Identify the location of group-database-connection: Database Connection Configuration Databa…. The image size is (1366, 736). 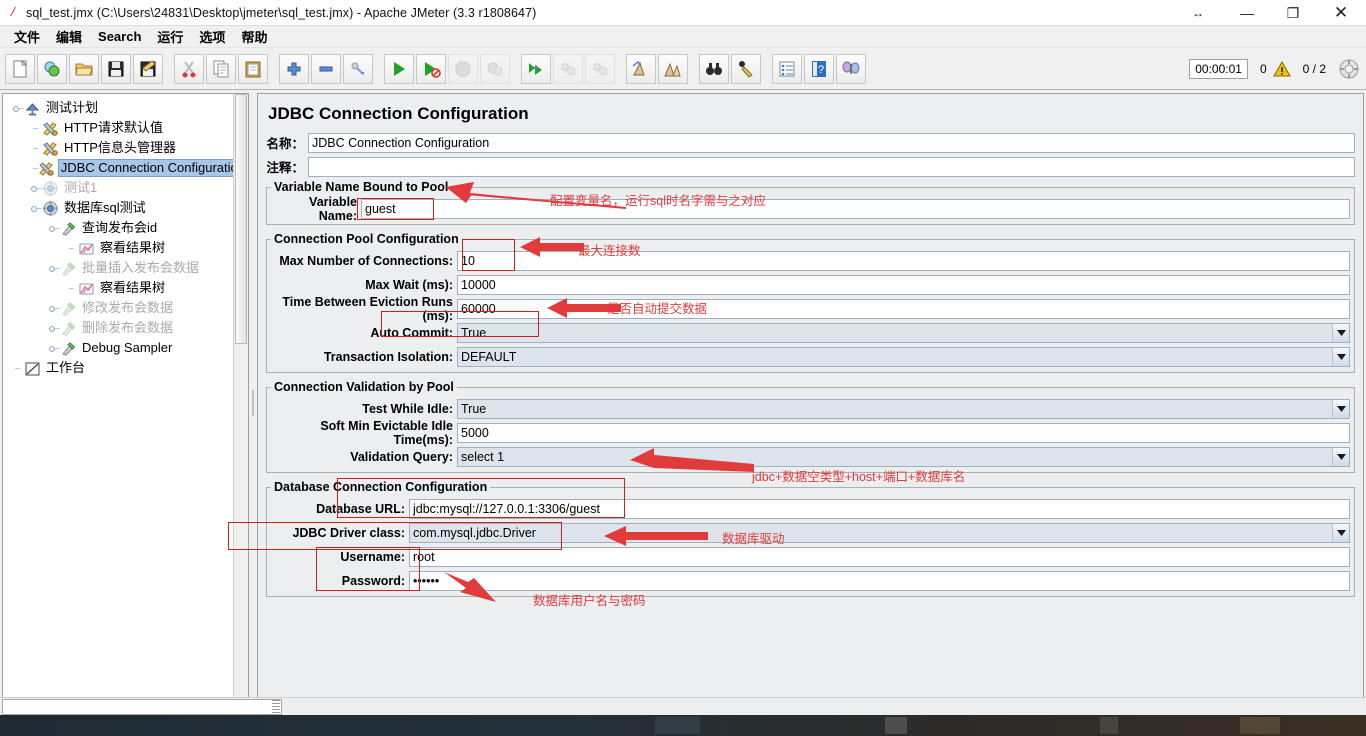
(810, 538).